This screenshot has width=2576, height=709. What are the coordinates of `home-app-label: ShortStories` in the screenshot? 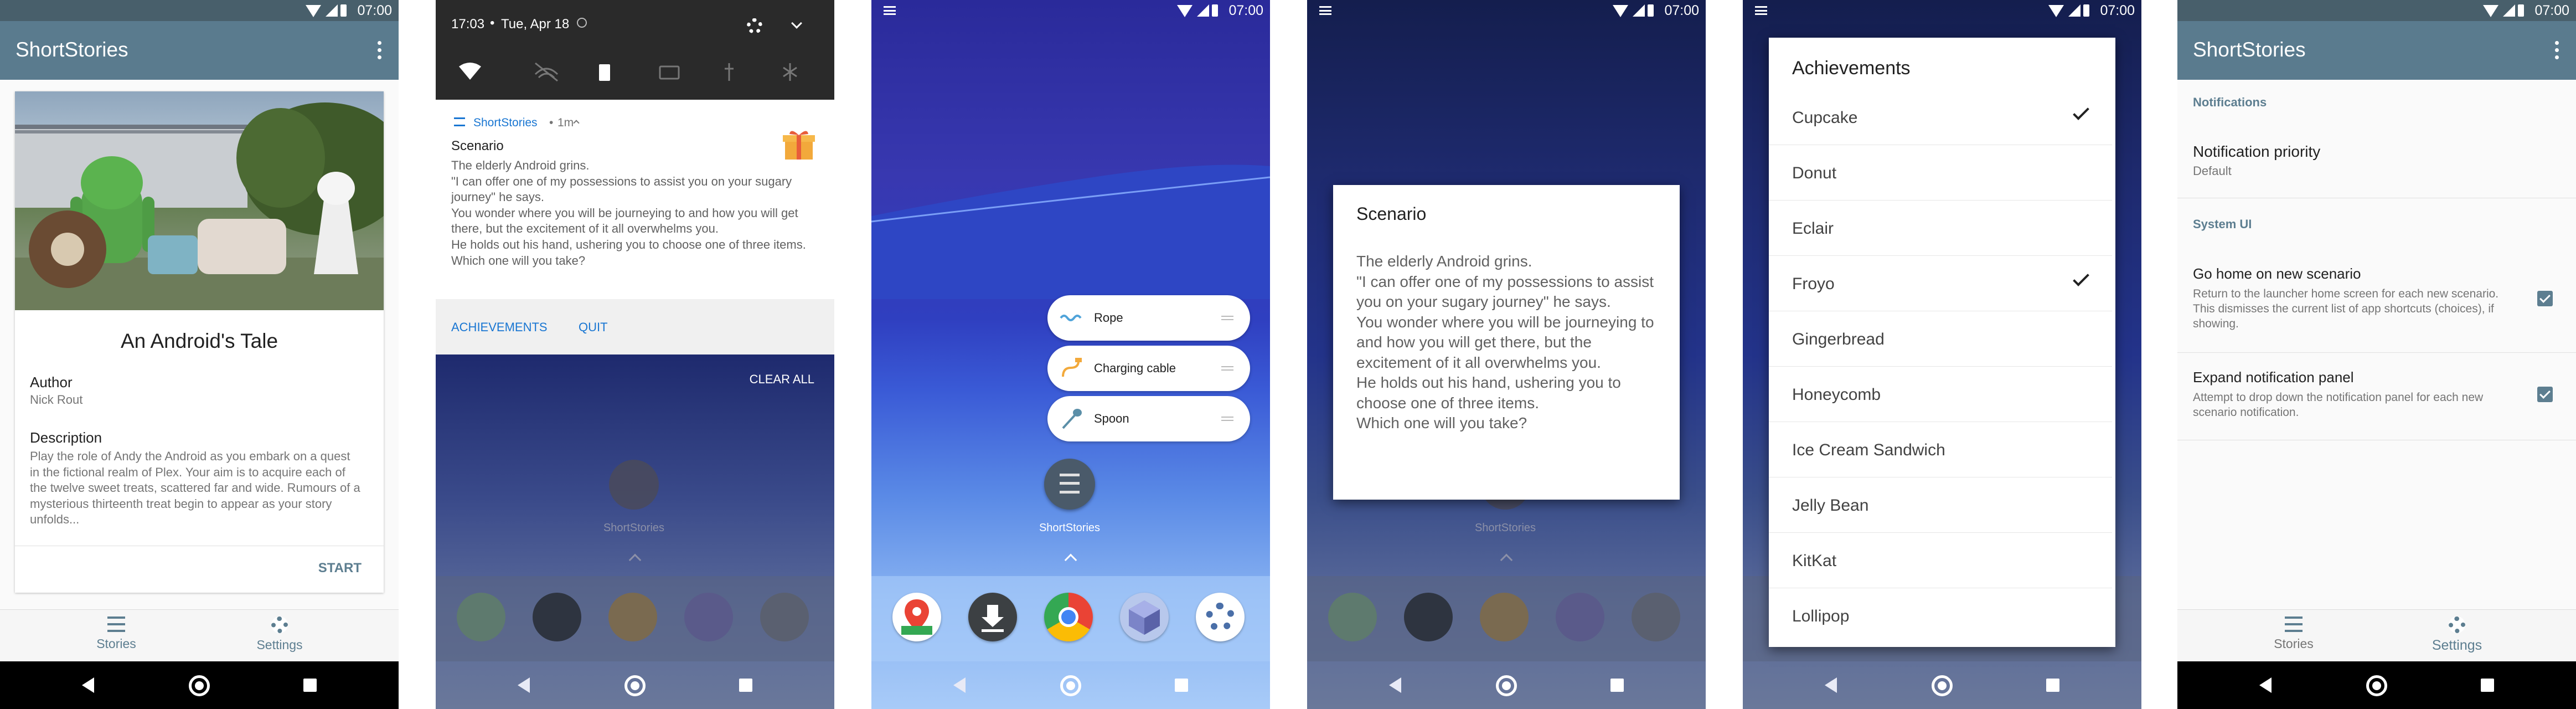 It's located at (1505, 528).